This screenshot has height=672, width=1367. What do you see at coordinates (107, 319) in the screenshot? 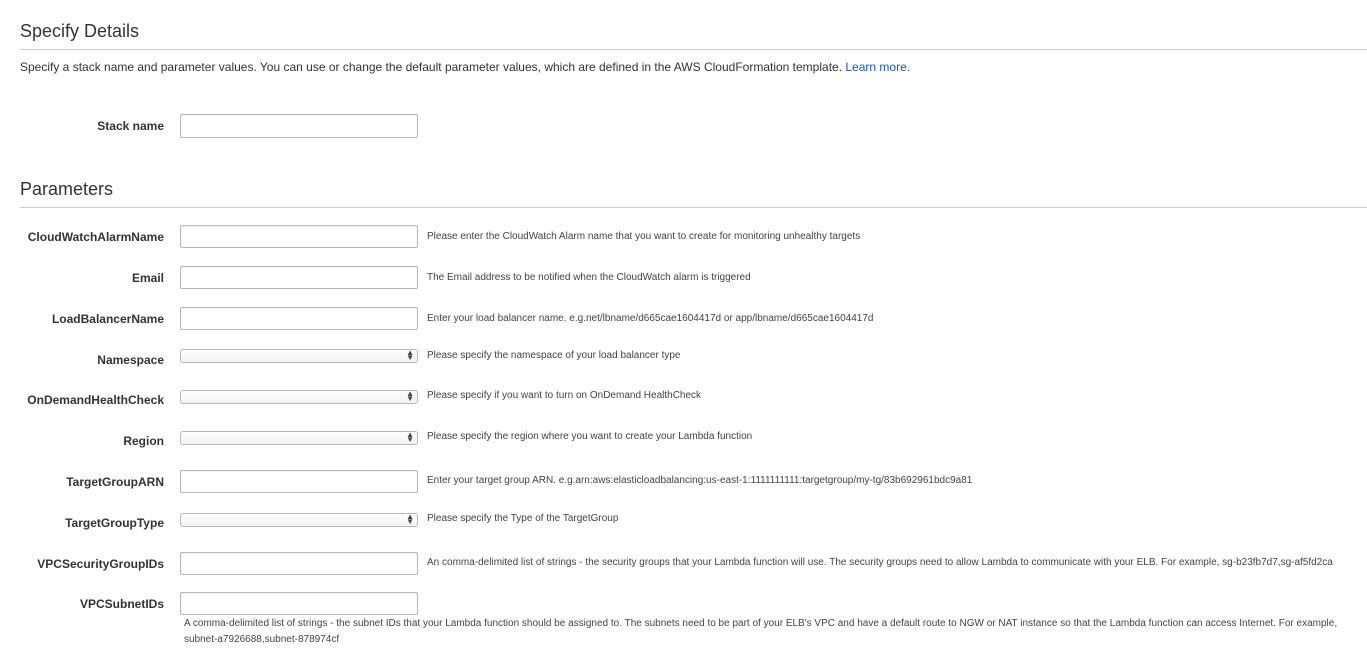
I see `load-balancer-name-label: LoadBalancerName` at bounding box center [107, 319].